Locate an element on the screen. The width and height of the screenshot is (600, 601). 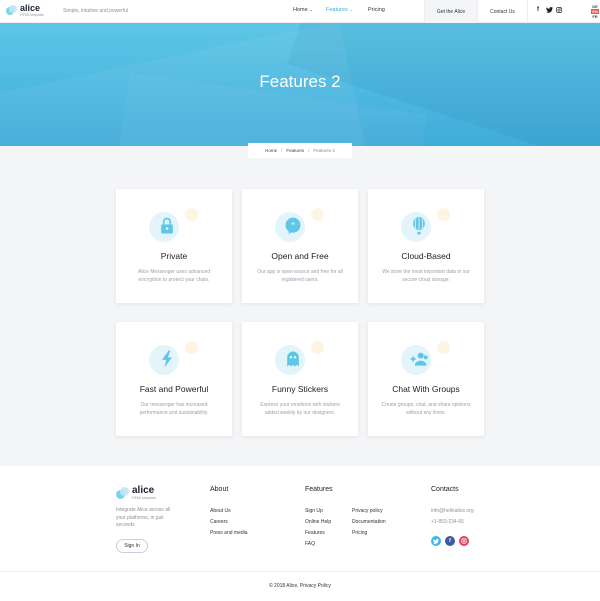
footer-link-documentation: Documentation is located at coordinates (369, 522).